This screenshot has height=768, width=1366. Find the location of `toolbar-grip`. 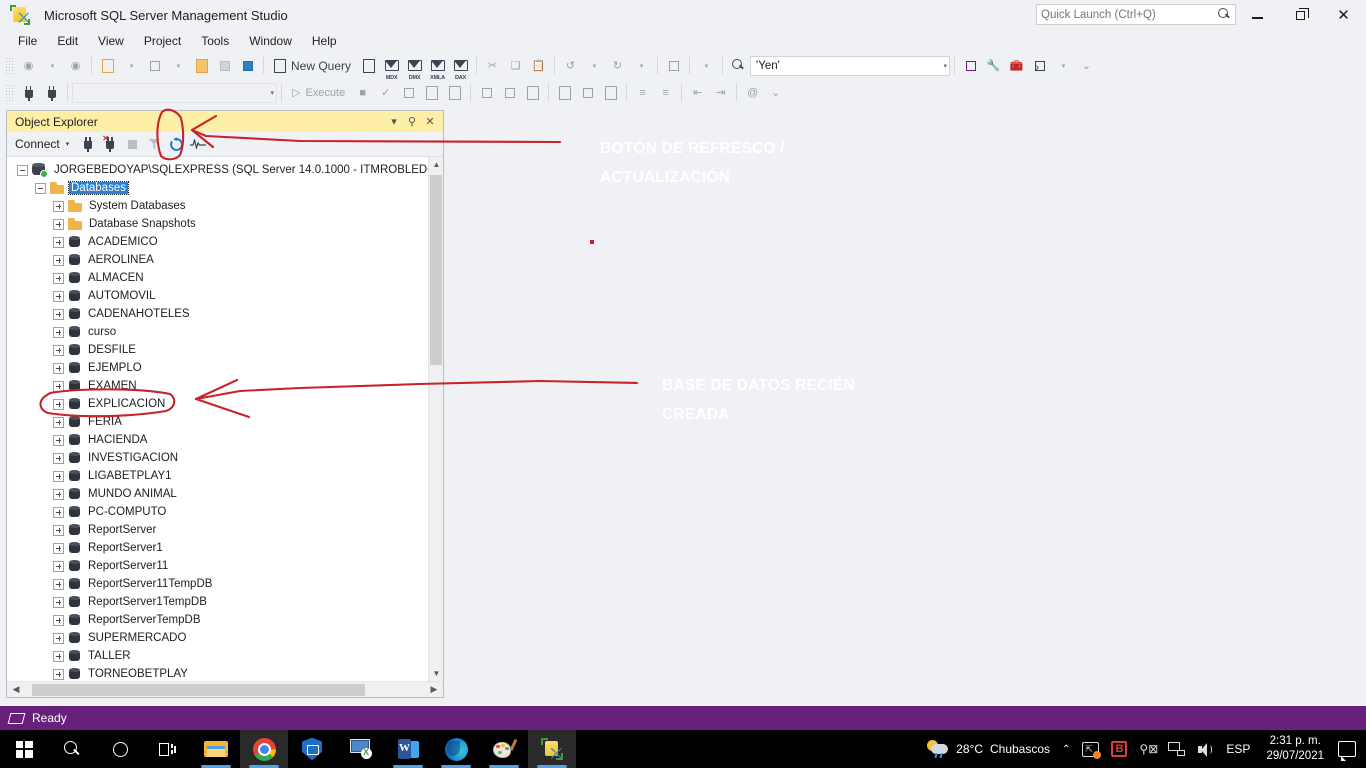

toolbar-grip is located at coordinates (9, 65).